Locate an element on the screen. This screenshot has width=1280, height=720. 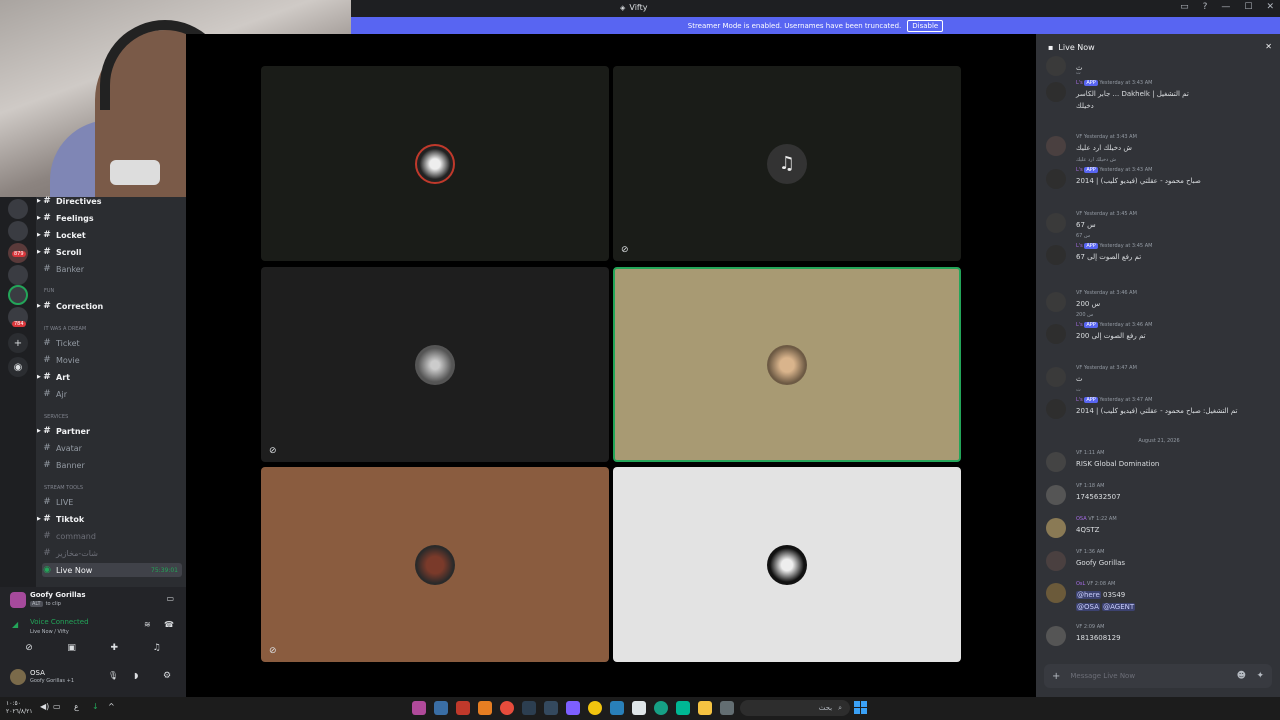
channel-live: # LIVE is located at coordinates (112, 502).